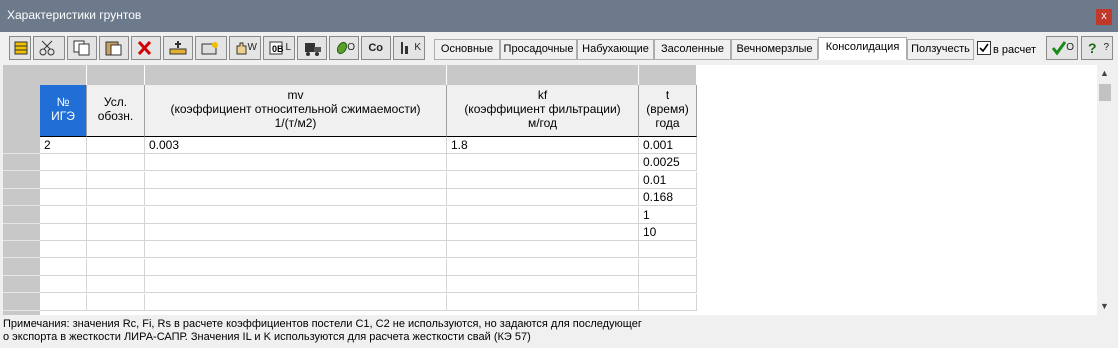  I want to click on insert-row-button, so click(178, 48).